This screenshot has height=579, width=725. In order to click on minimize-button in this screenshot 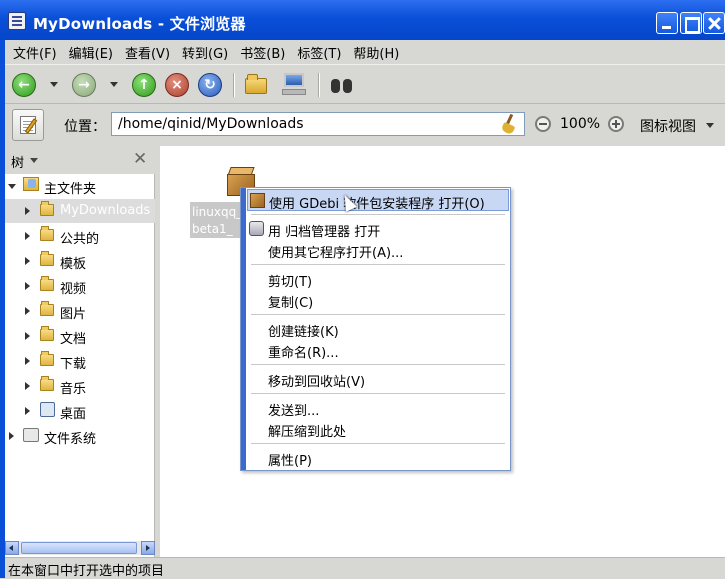, I will do `click(667, 23)`.